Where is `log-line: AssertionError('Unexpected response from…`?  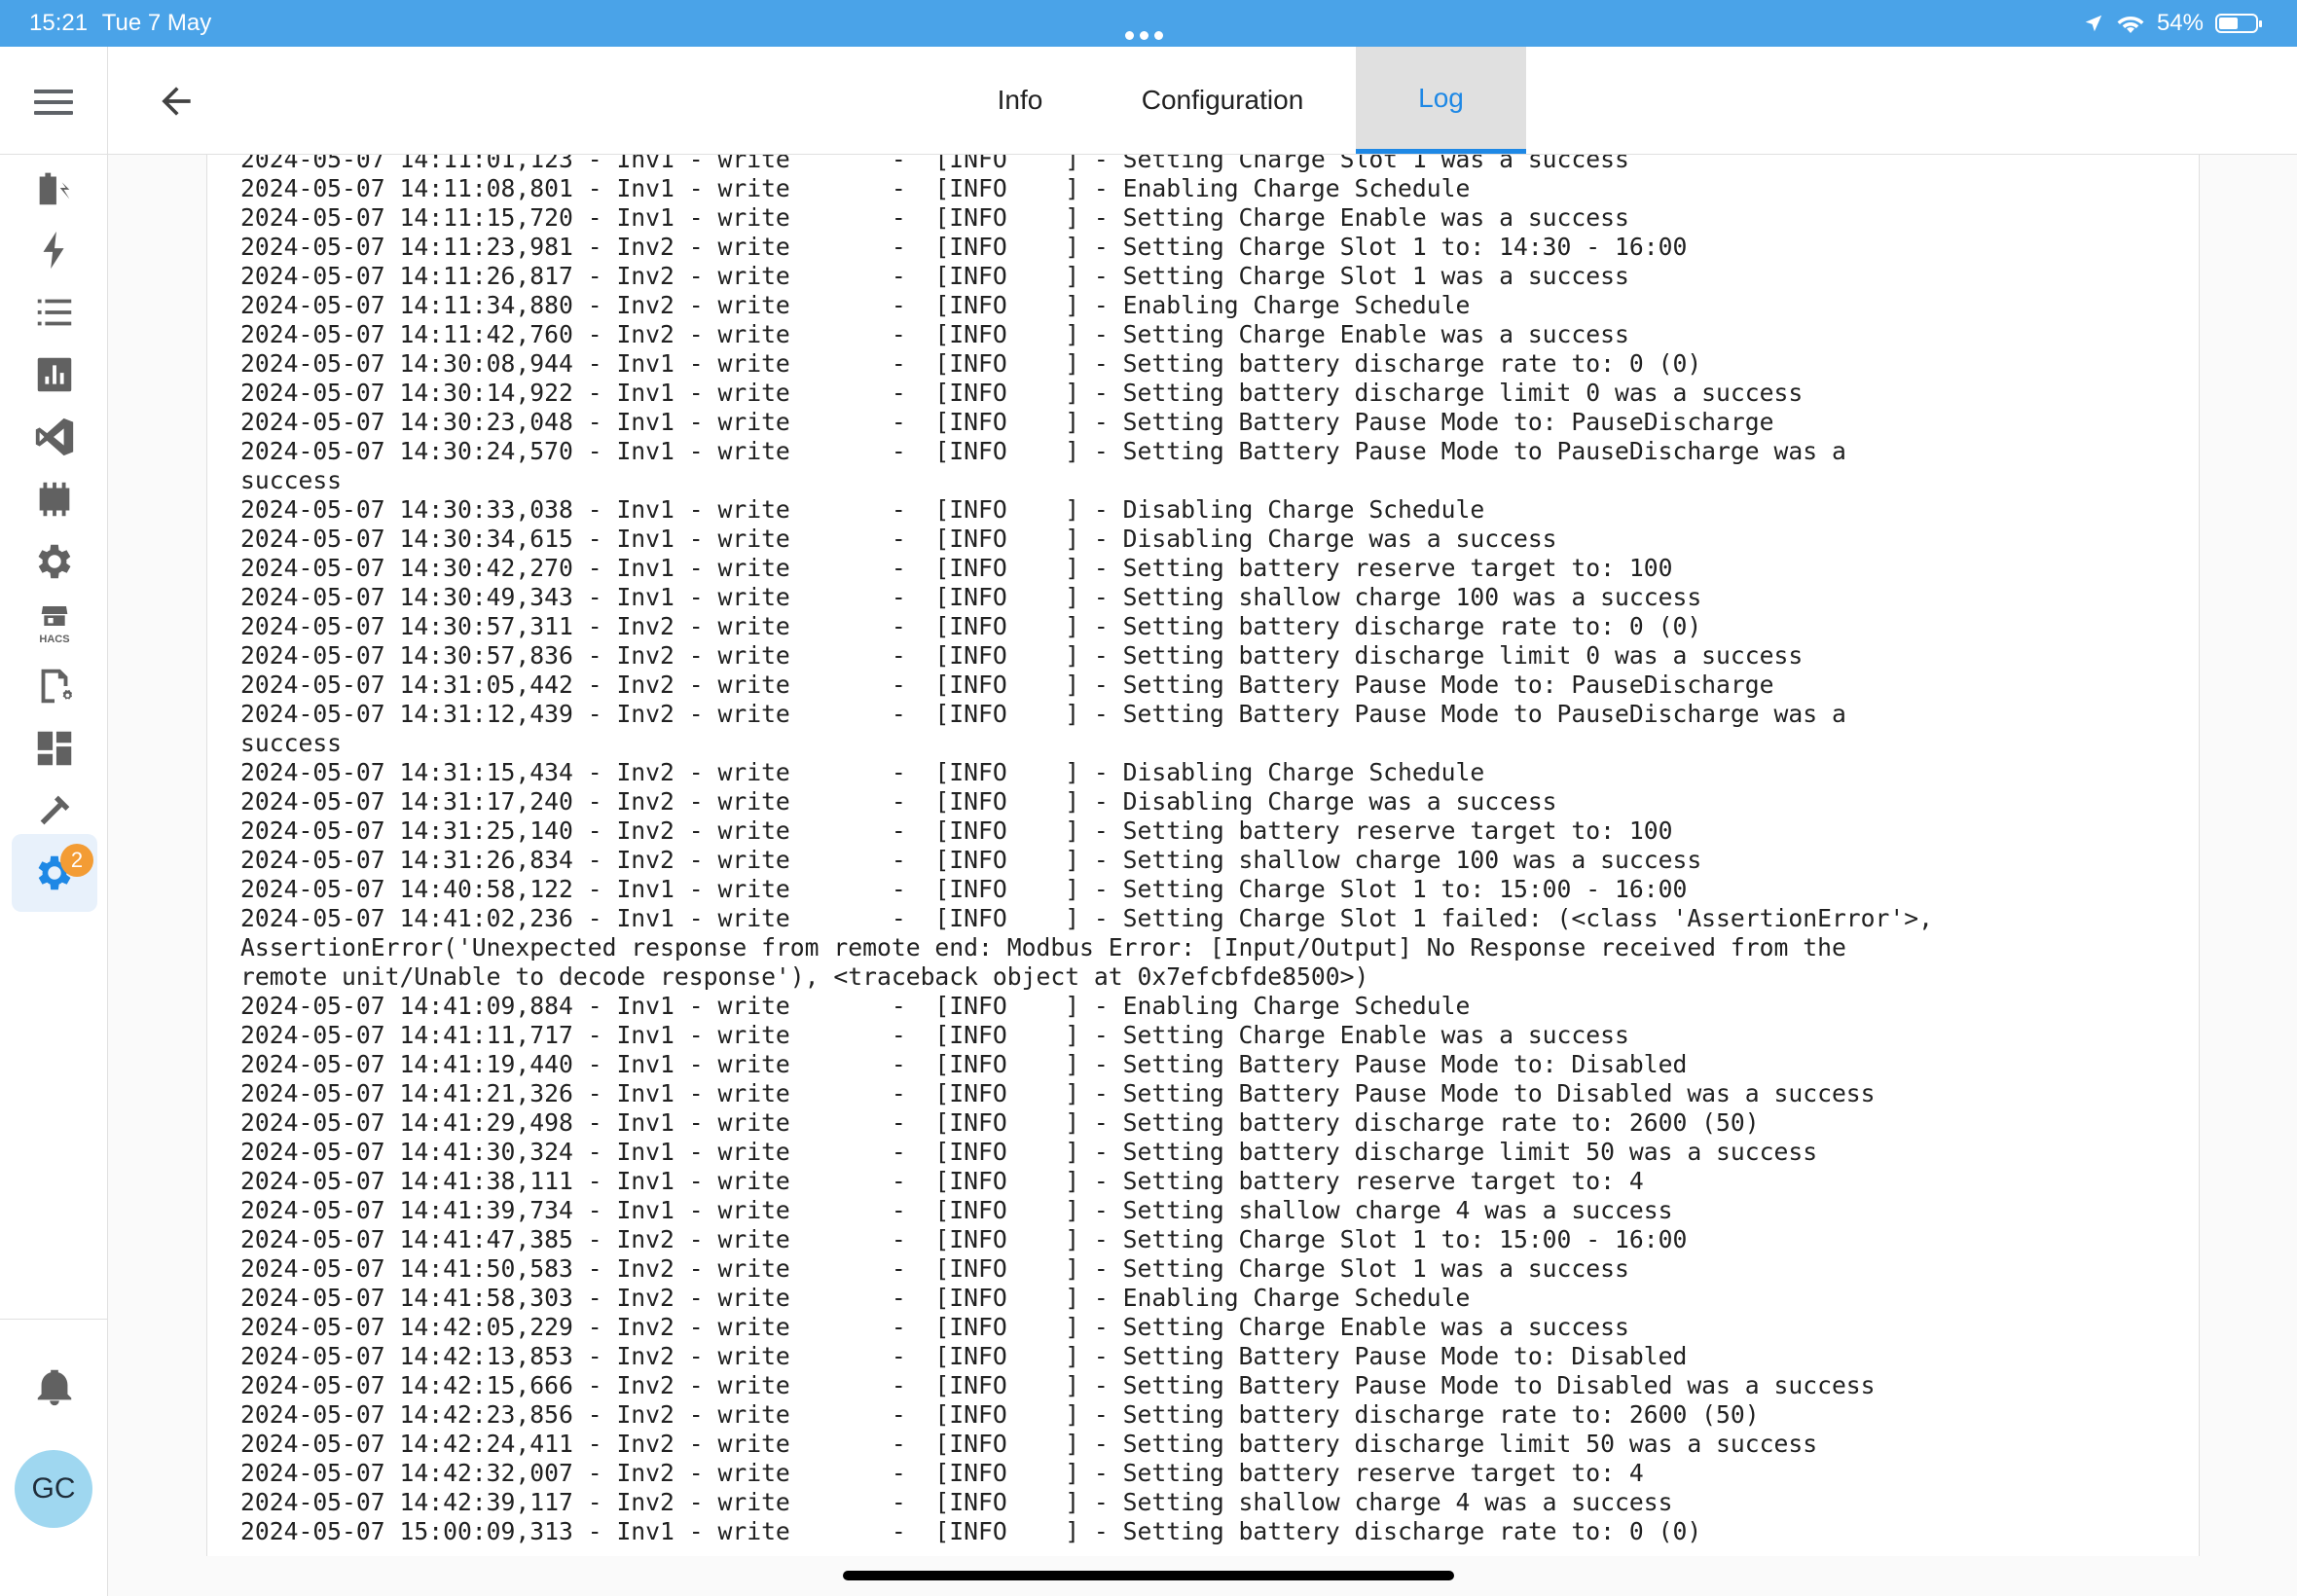 log-line: AssertionError('Unexpected response from… is located at coordinates (1043, 947).